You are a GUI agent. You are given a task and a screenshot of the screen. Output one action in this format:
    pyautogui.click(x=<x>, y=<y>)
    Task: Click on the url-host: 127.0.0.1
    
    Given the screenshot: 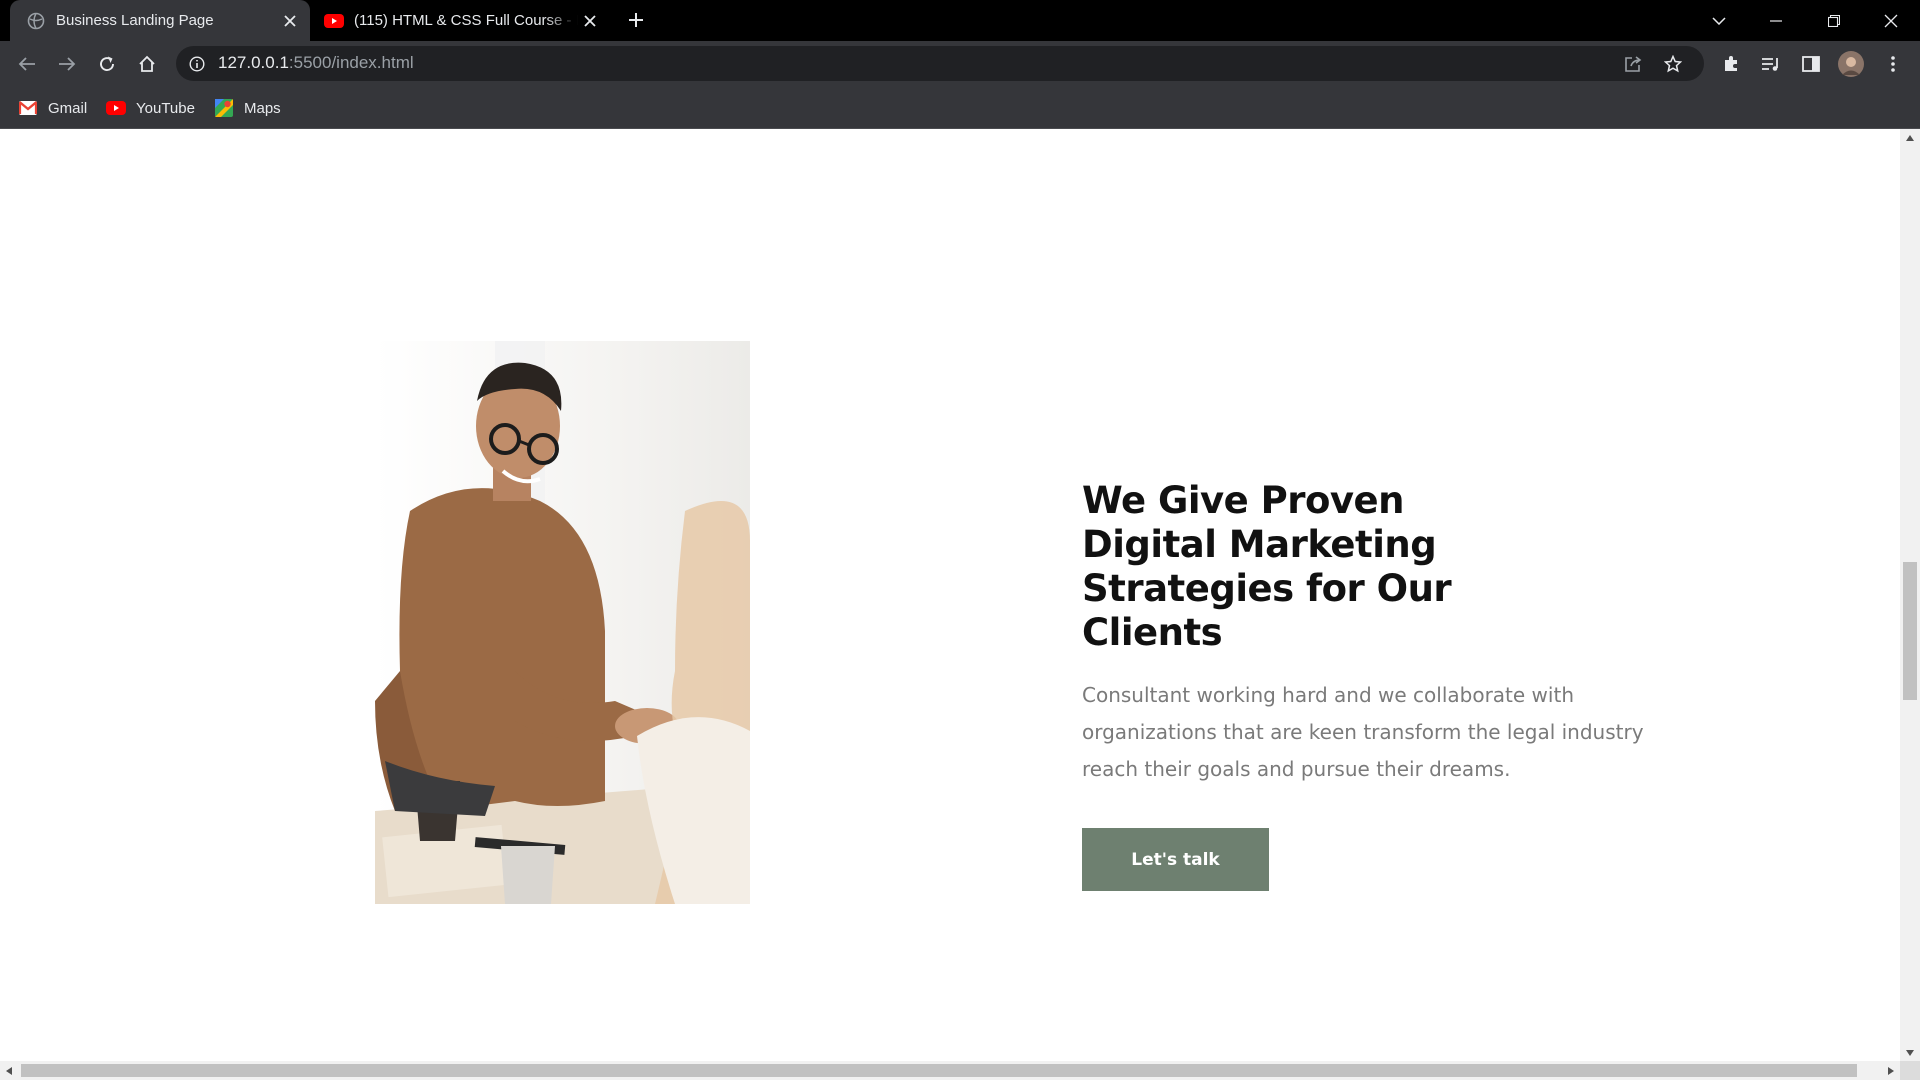 What is the action you would take?
    pyautogui.click(x=253, y=62)
    